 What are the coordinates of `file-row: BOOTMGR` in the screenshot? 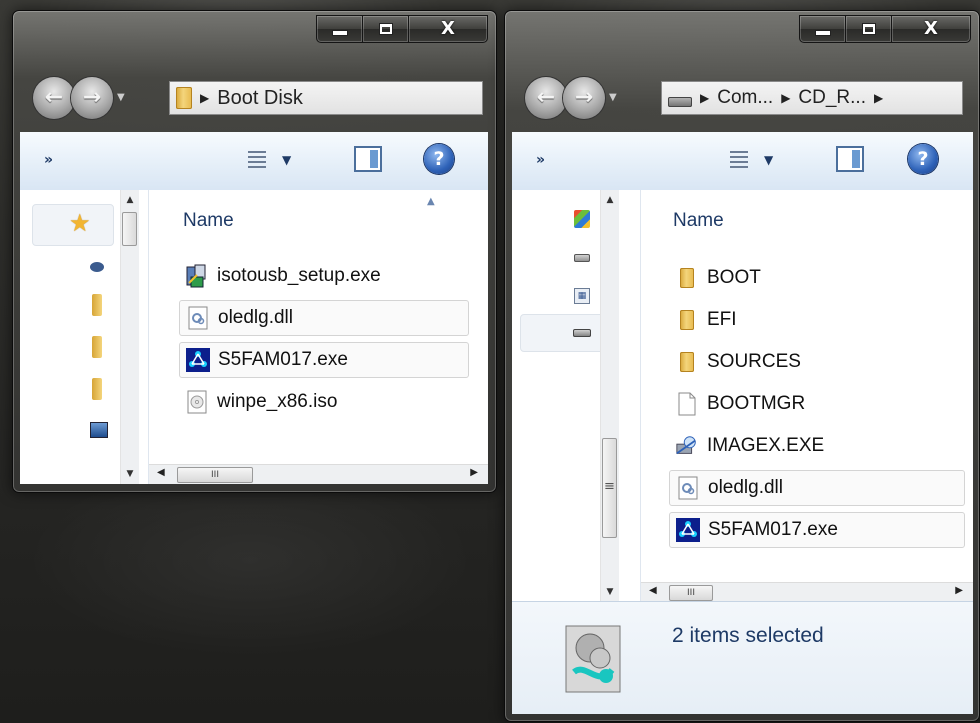 It's located at (789, 404).